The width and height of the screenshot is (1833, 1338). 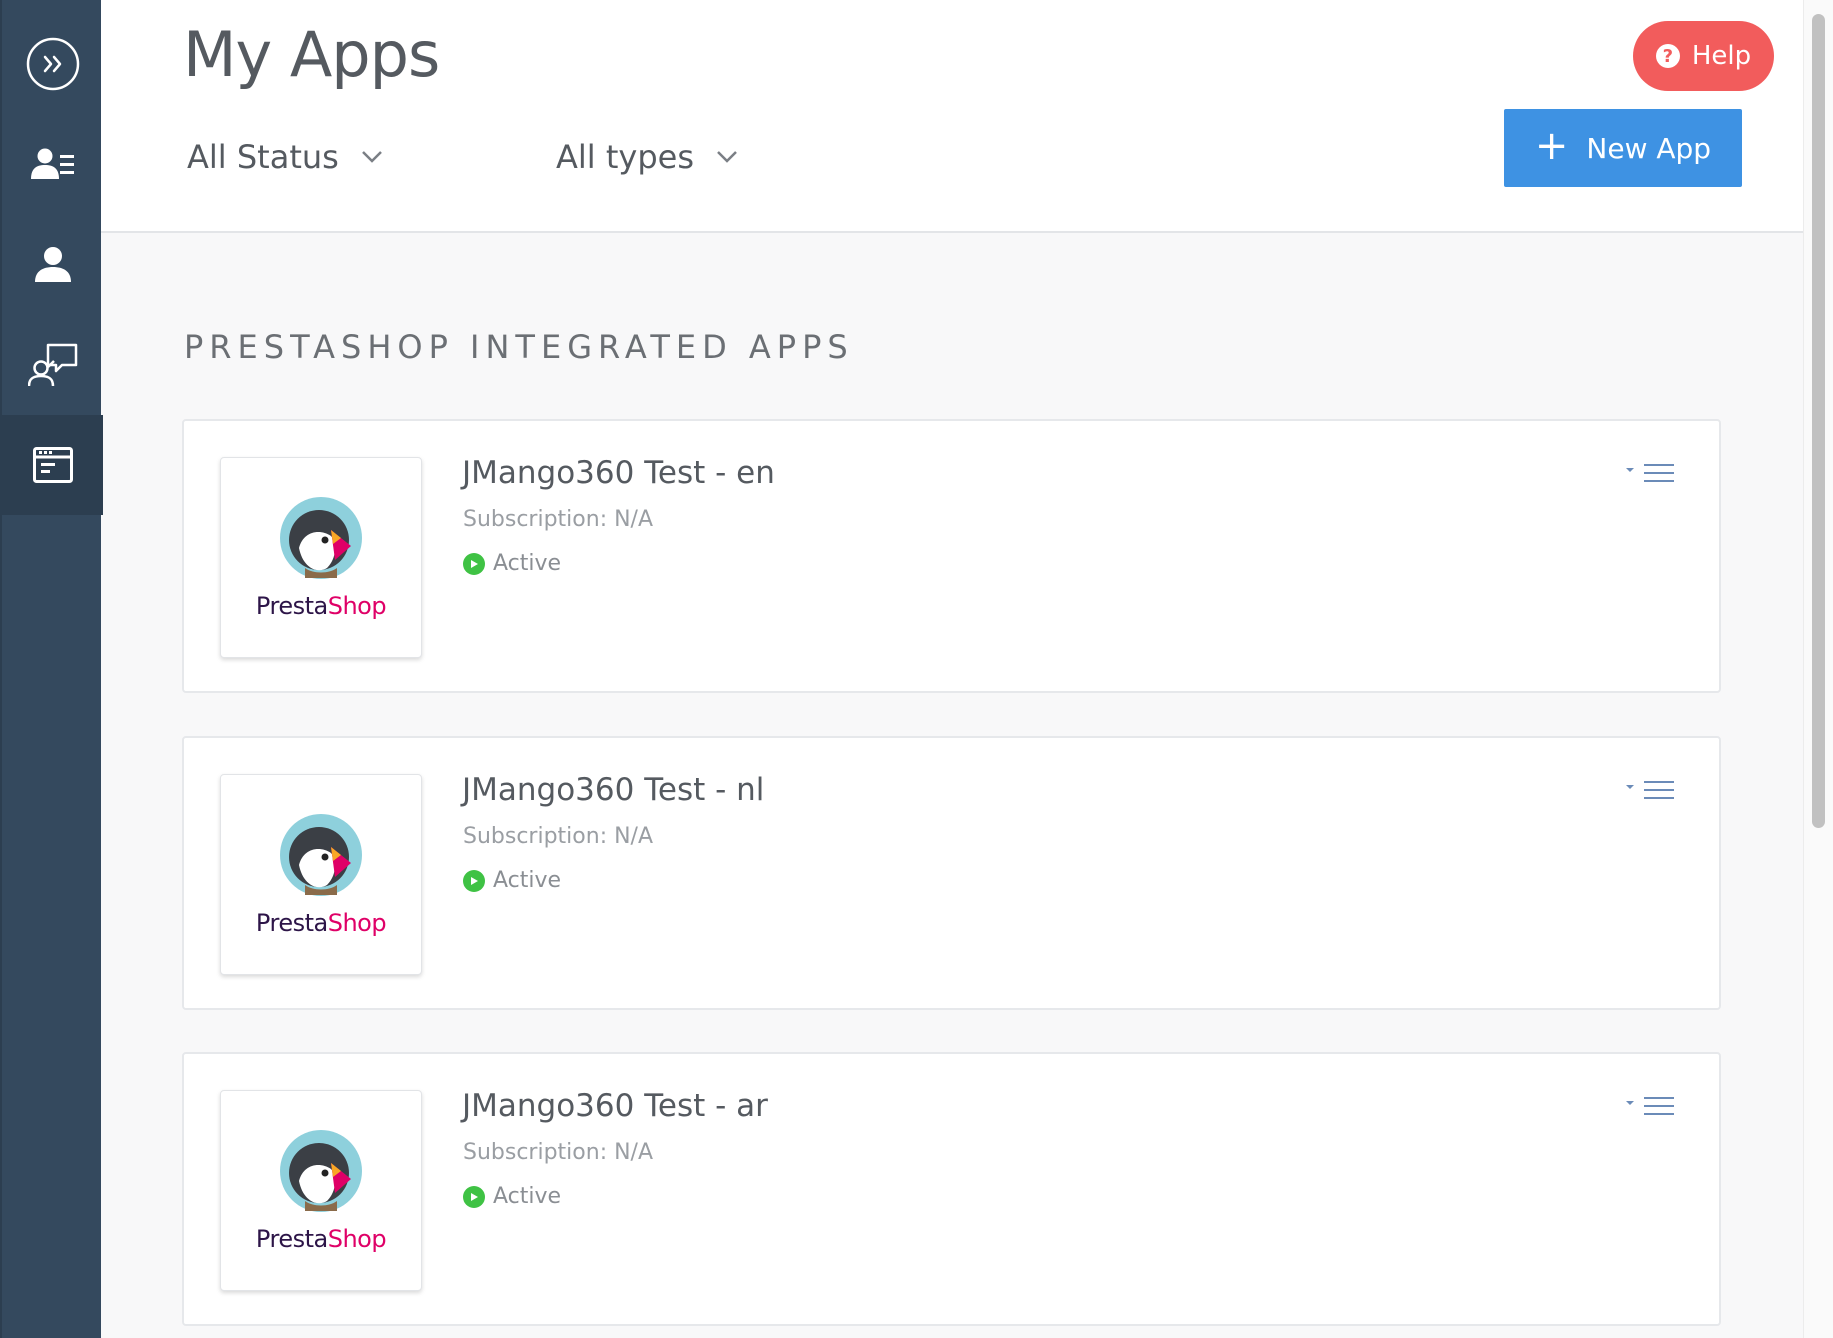 What do you see at coordinates (625, 157) in the screenshot?
I see `type-filter-label: All types` at bounding box center [625, 157].